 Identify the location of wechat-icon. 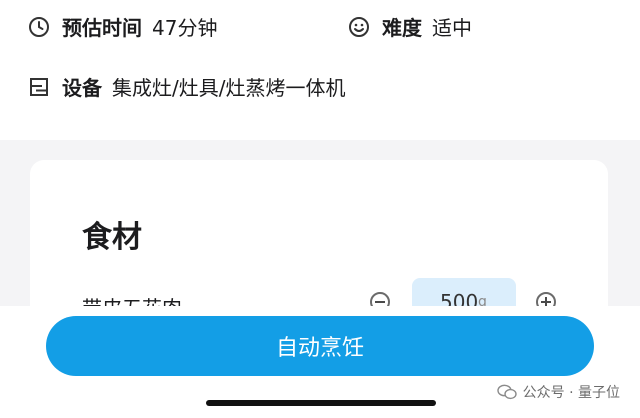
(506, 392).